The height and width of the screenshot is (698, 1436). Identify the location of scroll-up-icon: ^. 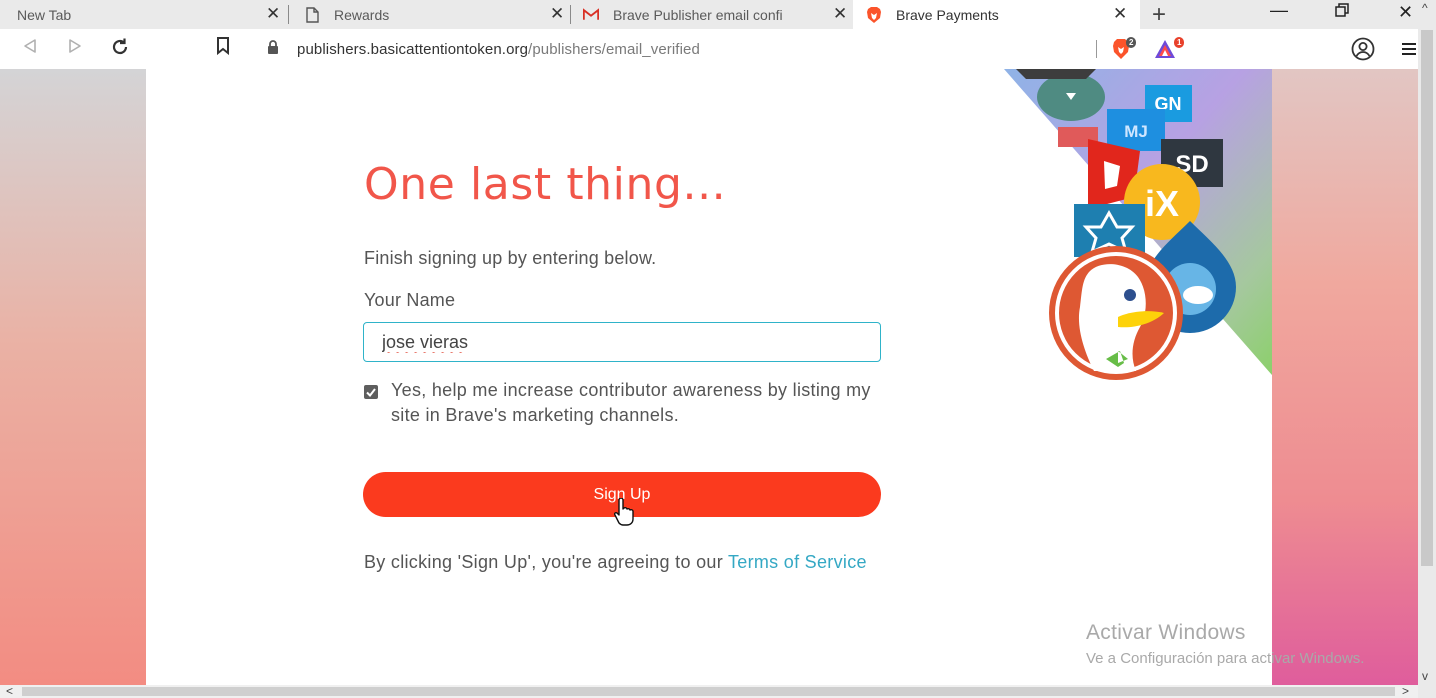
(1425, 8).